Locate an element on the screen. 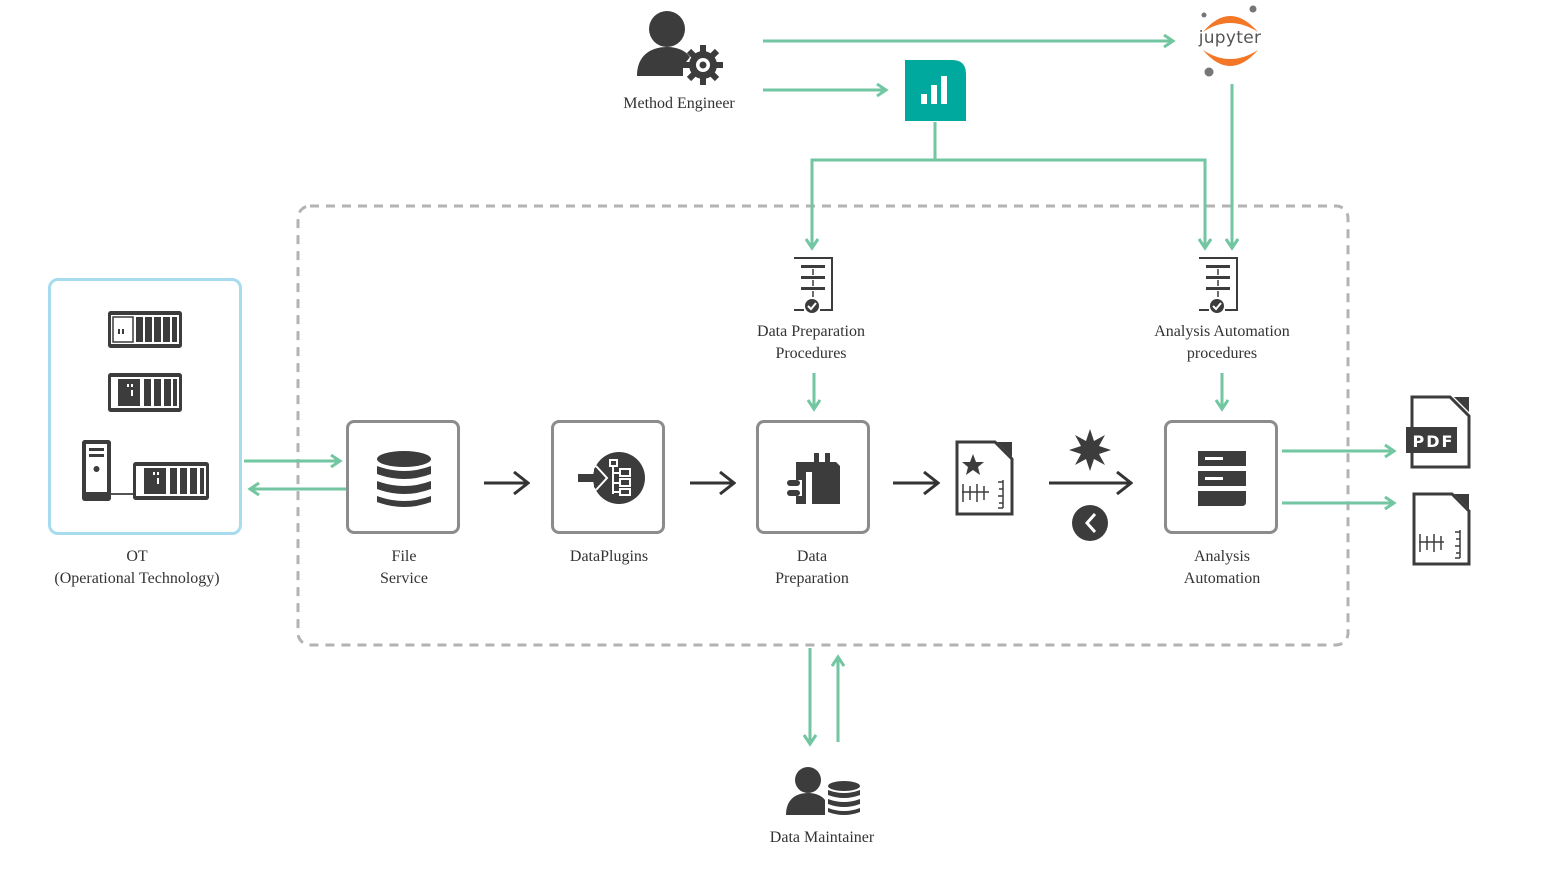 Image resolution: width=1555 pixels, height=874 pixels. label-line-1: Data Preparation is located at coordinates (811, 331).